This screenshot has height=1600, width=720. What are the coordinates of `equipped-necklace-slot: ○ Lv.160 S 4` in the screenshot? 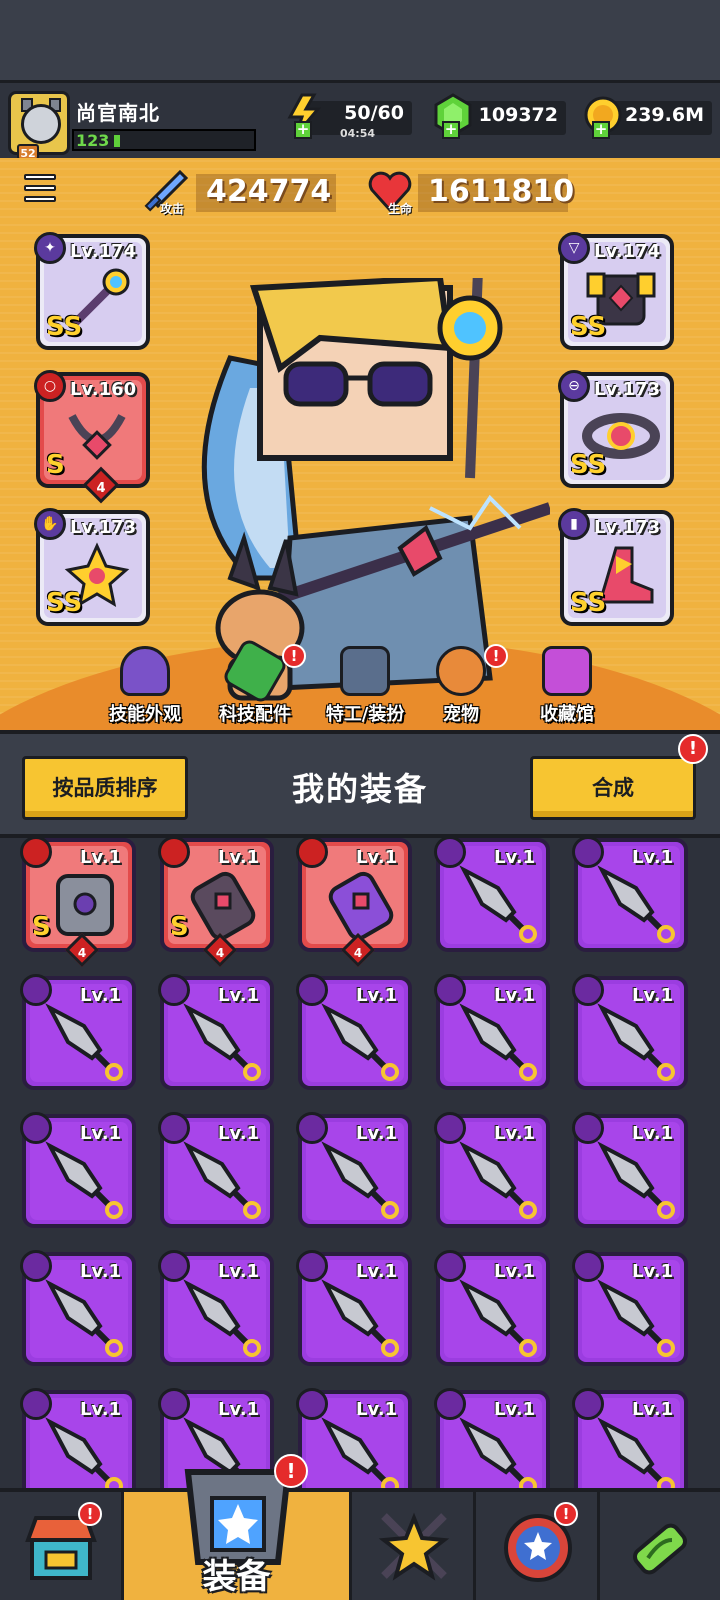 It's located at (92, 437).